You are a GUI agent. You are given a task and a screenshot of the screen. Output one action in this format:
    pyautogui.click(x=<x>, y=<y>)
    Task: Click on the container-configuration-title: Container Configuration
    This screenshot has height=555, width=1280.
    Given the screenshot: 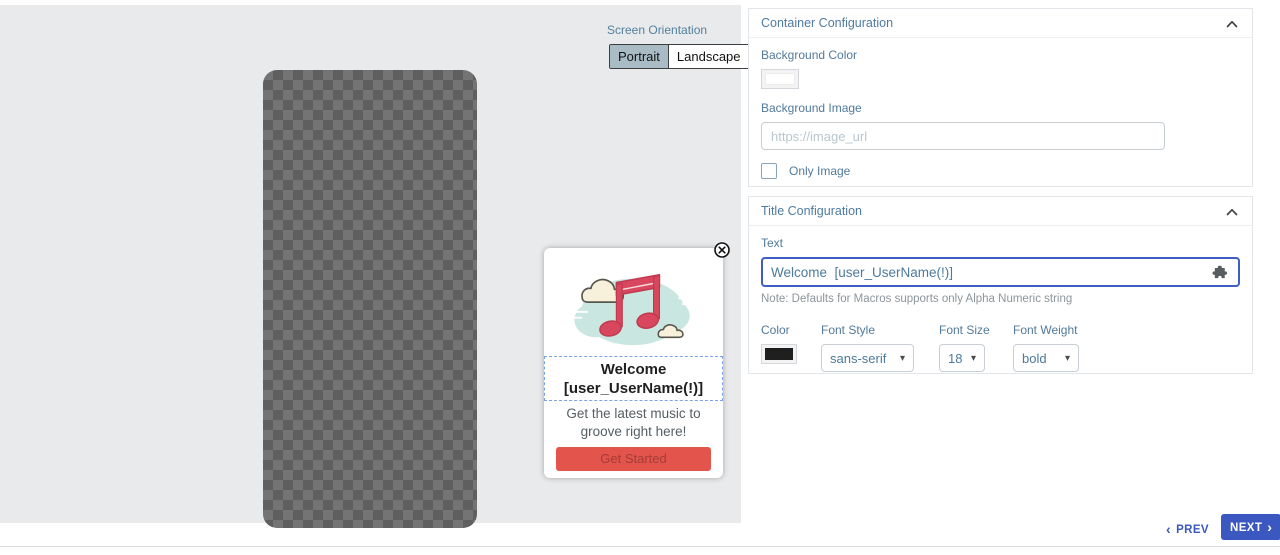 What is the action you would take?
    pyautogui.click(x=827, y=23)
    